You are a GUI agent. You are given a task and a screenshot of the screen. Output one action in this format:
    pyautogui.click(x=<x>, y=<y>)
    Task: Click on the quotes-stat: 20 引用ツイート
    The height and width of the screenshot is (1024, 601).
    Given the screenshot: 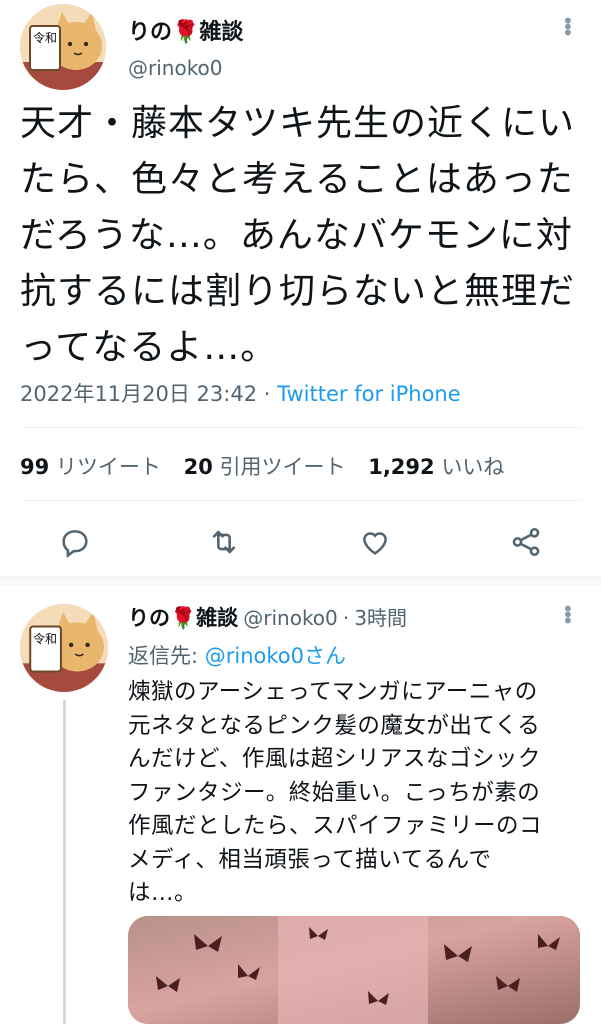 What is the action you would take?
    pyautogui.click(x=265, y=467)
    